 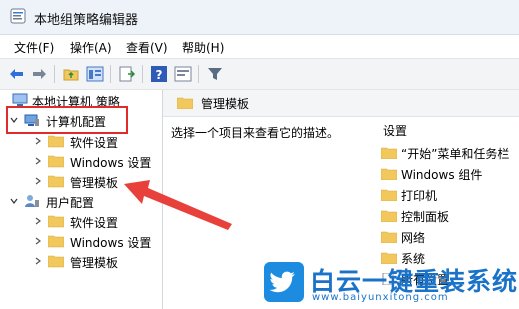 I want to click on menu-view: 查看(V), so click(x=147, y=47).